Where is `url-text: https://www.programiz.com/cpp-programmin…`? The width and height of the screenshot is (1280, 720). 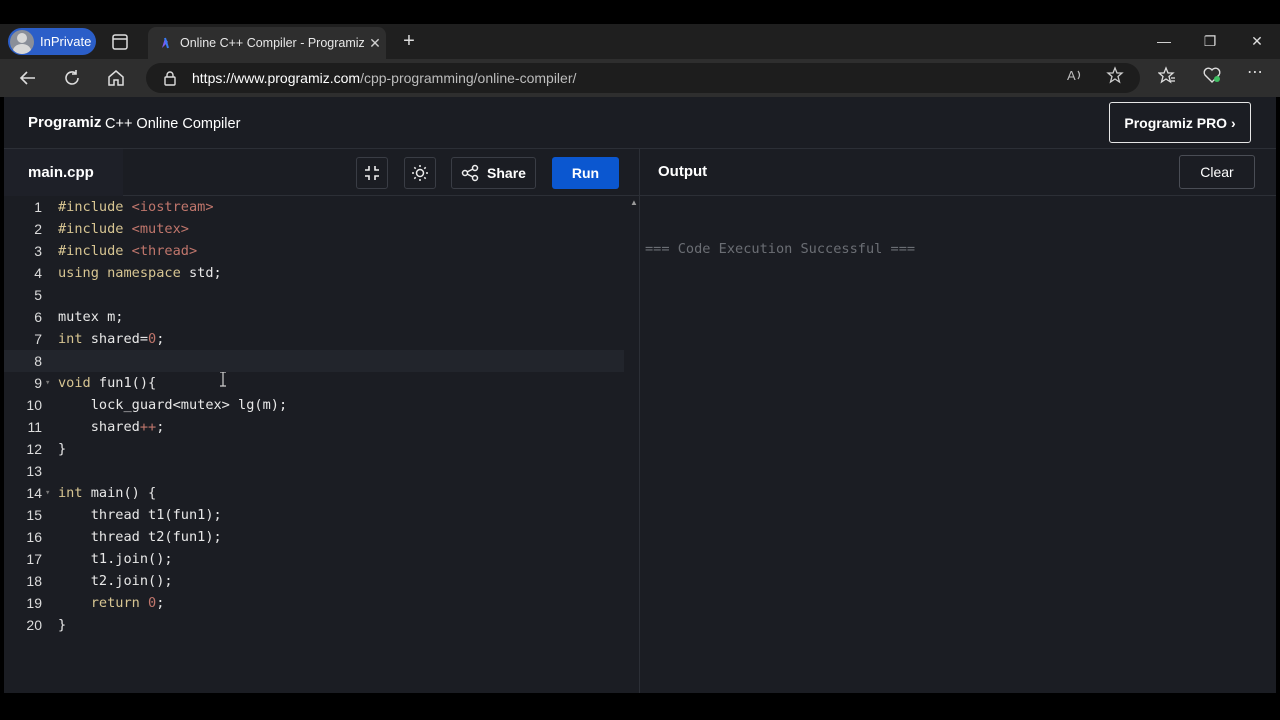 url-text: https://www.programiz.com/cpp-programmin… is located at coordinates (384, 78).